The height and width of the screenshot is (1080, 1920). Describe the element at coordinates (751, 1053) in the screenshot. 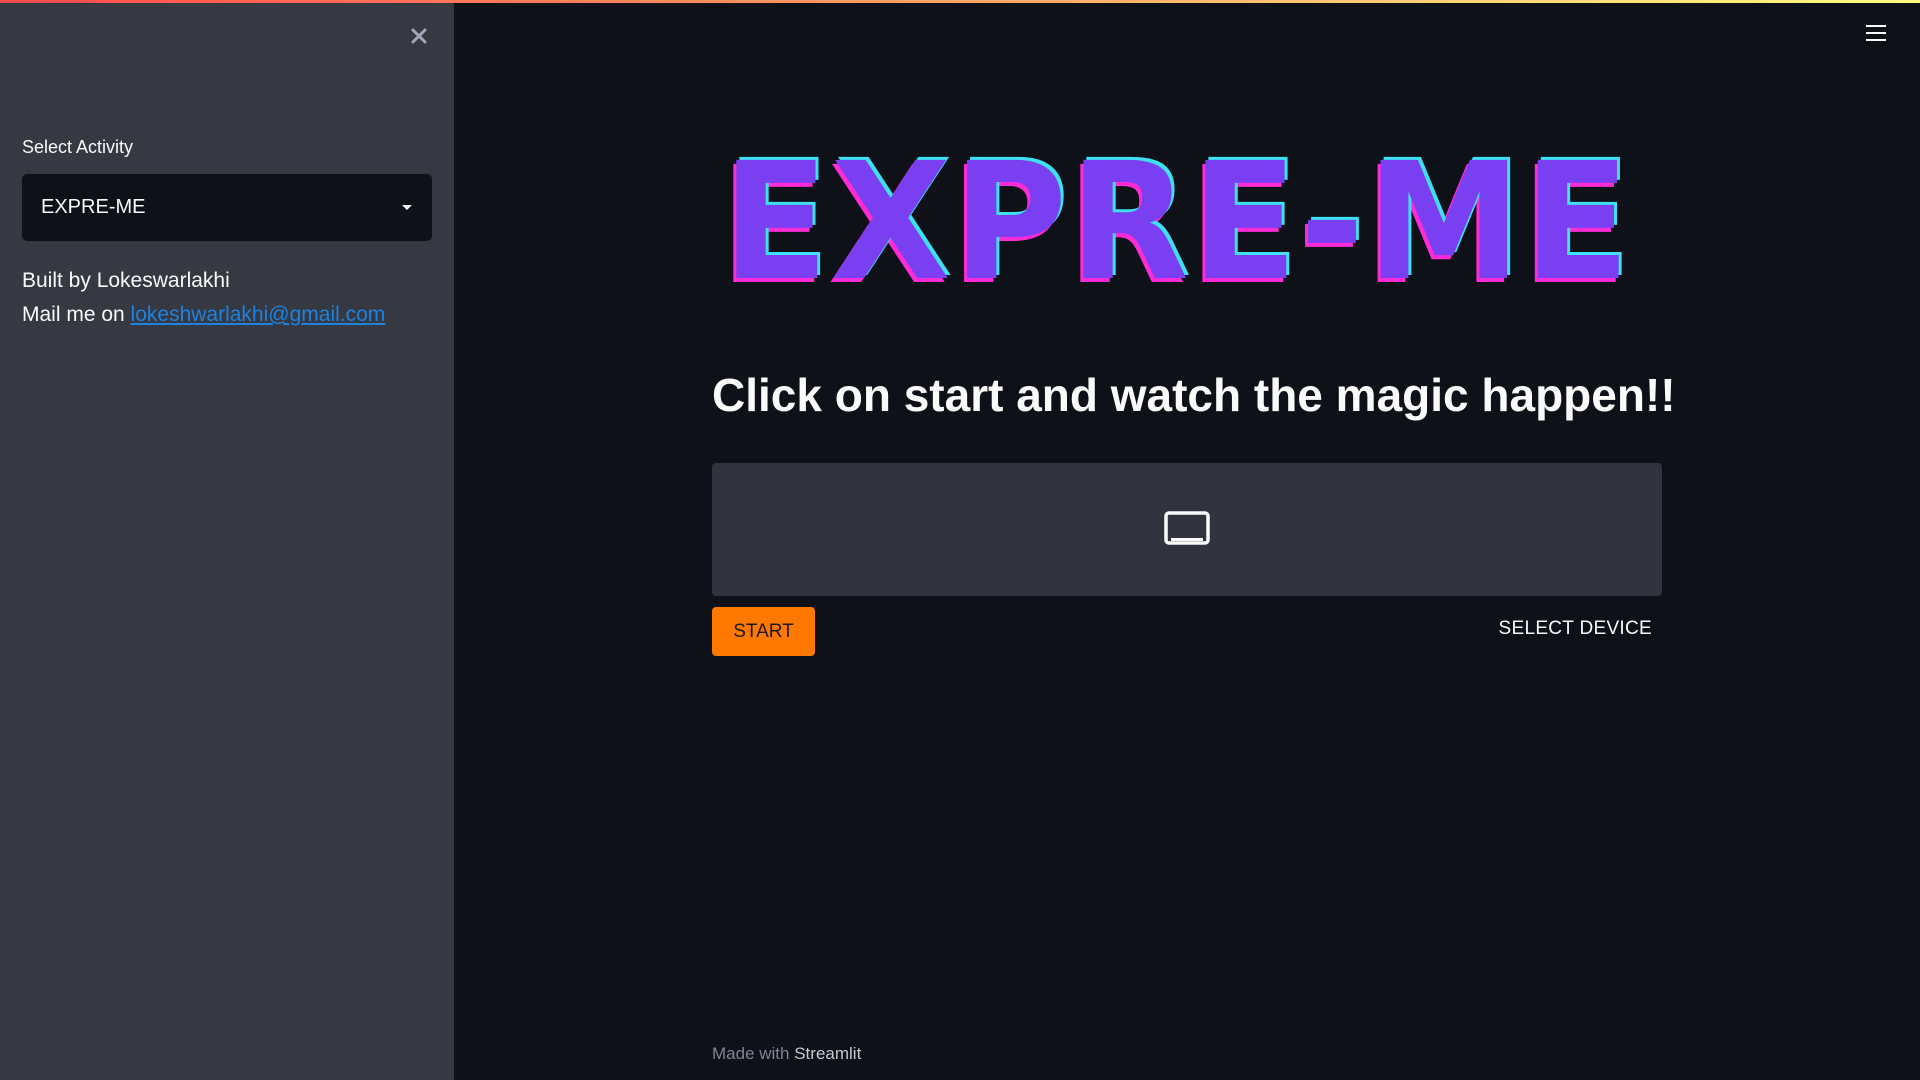

I see `made-with-text: Made with` at that location.